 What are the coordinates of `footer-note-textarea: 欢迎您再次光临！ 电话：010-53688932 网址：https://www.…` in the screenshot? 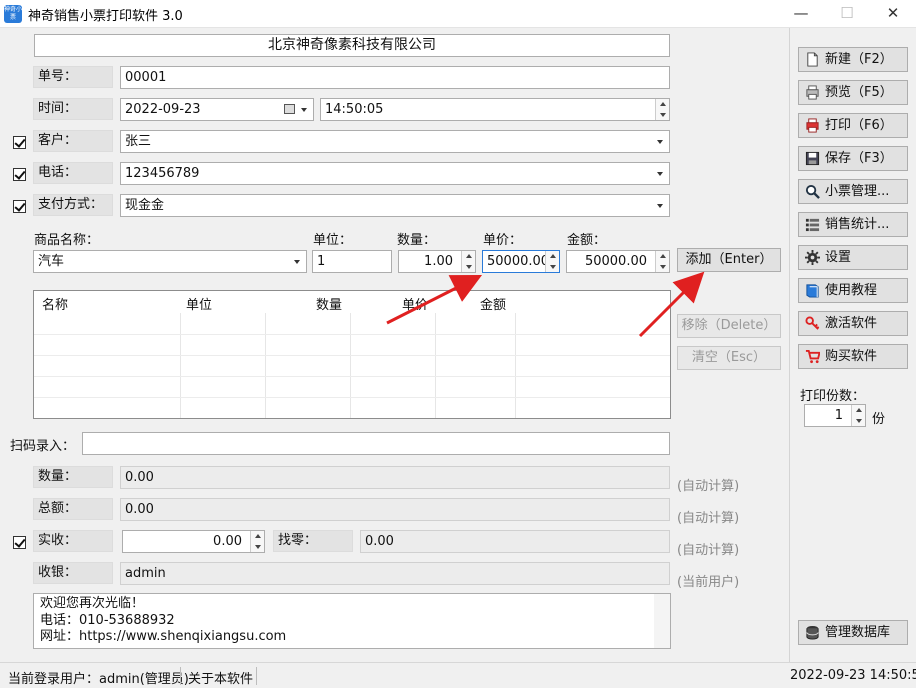 It's located at (352, 621).